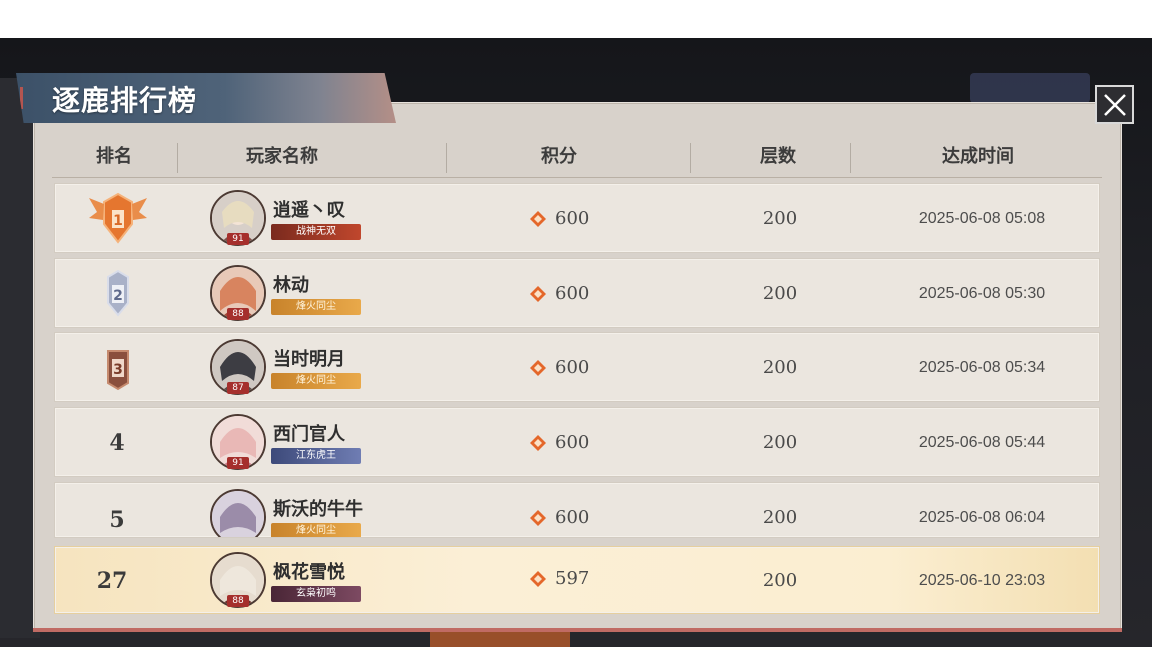 The height and width of the screenshot is (647, 1152). What do you see at coordinates (114, 156) in the screenshot?
I see `header-rank: 排名` at bounding box center [114, 156].